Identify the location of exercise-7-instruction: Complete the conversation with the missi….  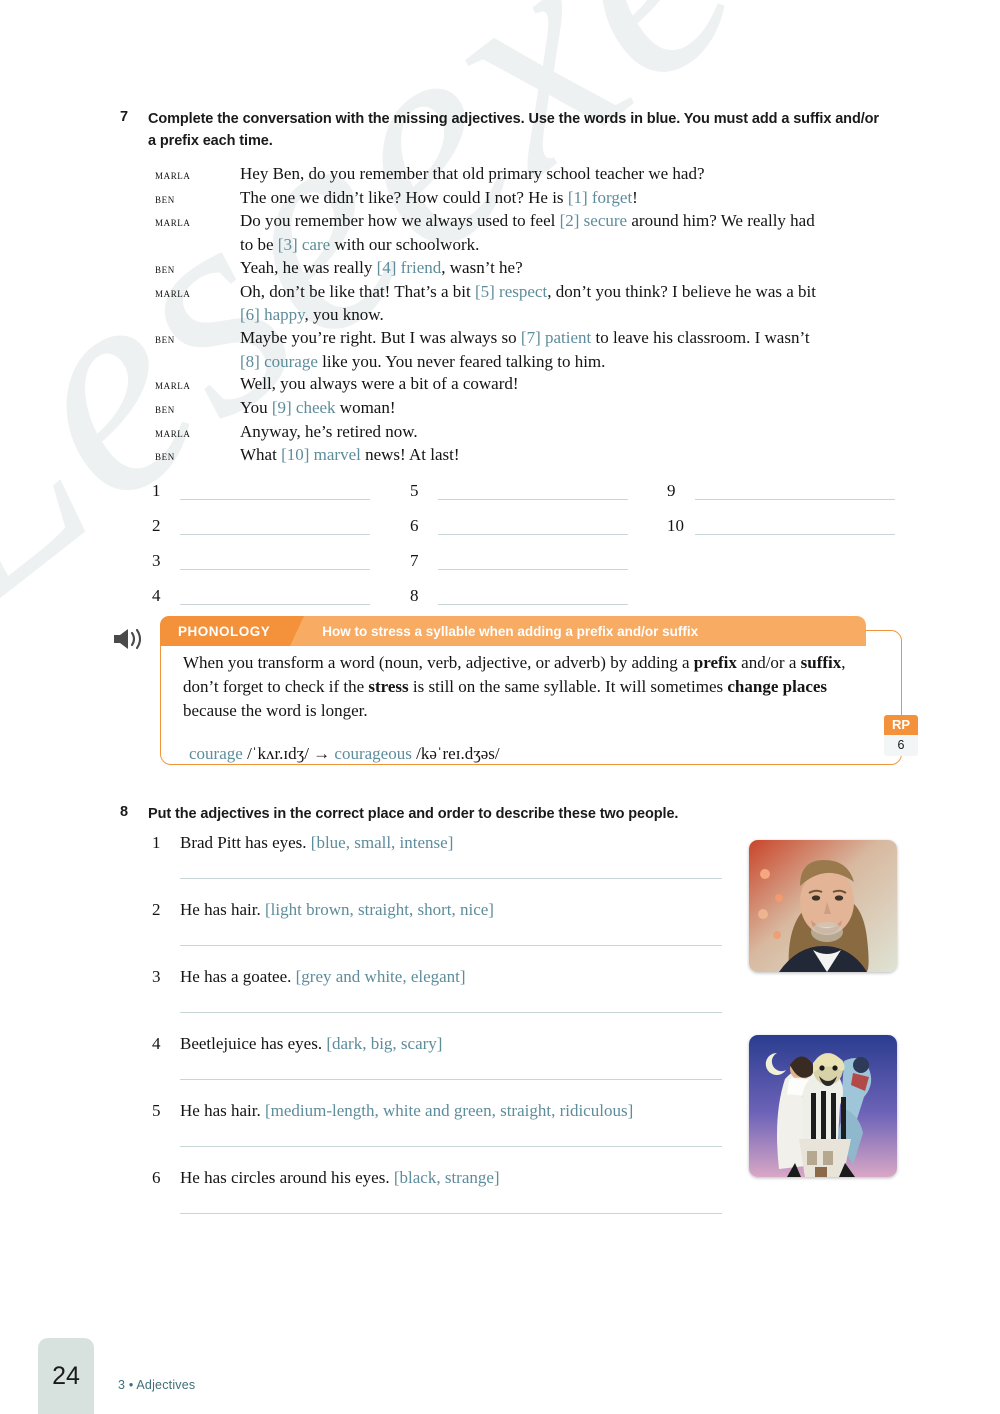
(513, 130).